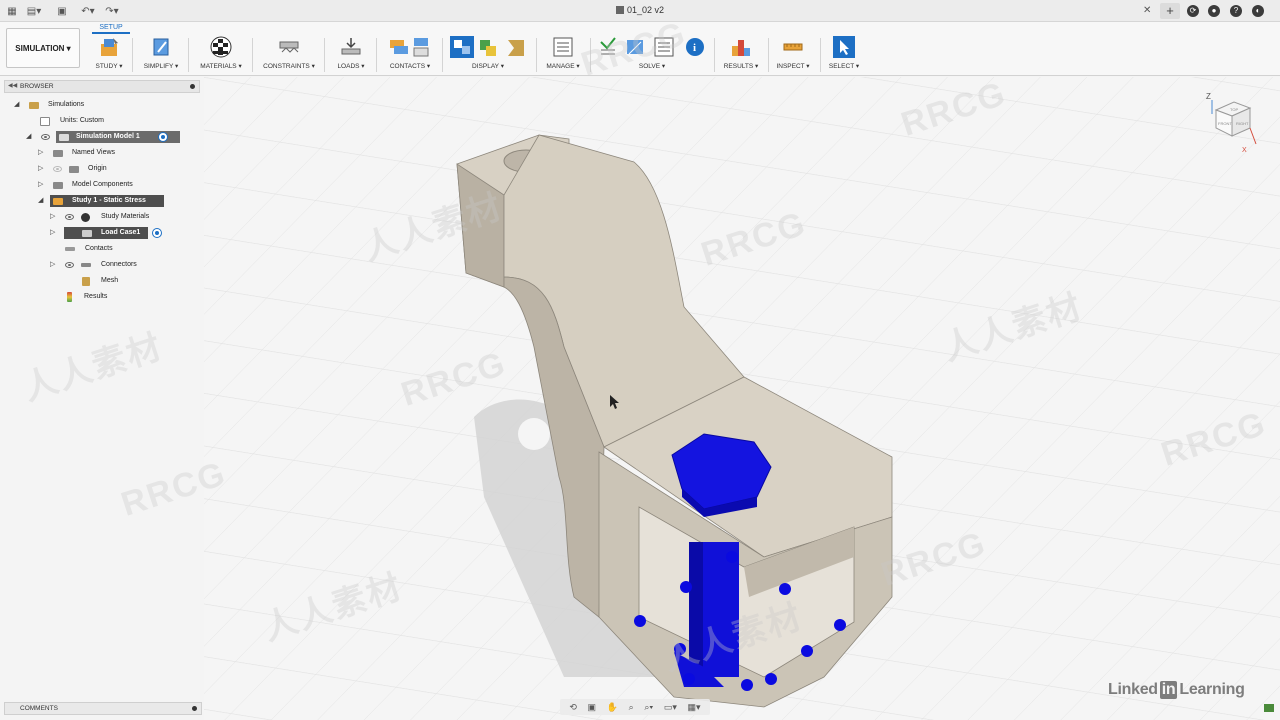 The width and height of the screenshot is (1280, 720). Describe the element at coordinates (86, 281) in the screenshot. I see `mesh-icon` at that location.